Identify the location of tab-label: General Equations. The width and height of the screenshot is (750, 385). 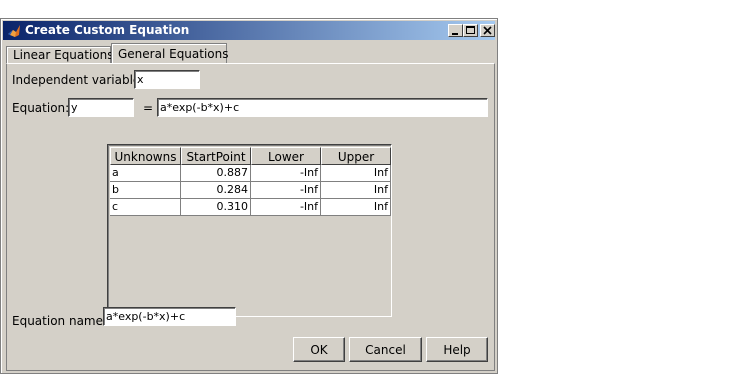
(173, 54).